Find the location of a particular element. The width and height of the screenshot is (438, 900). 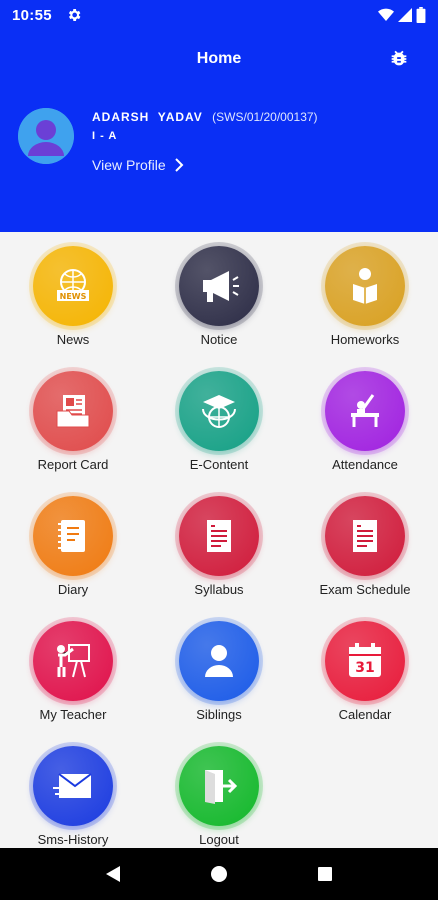

status-time: 10:55 is located at coordinates (32, 15).